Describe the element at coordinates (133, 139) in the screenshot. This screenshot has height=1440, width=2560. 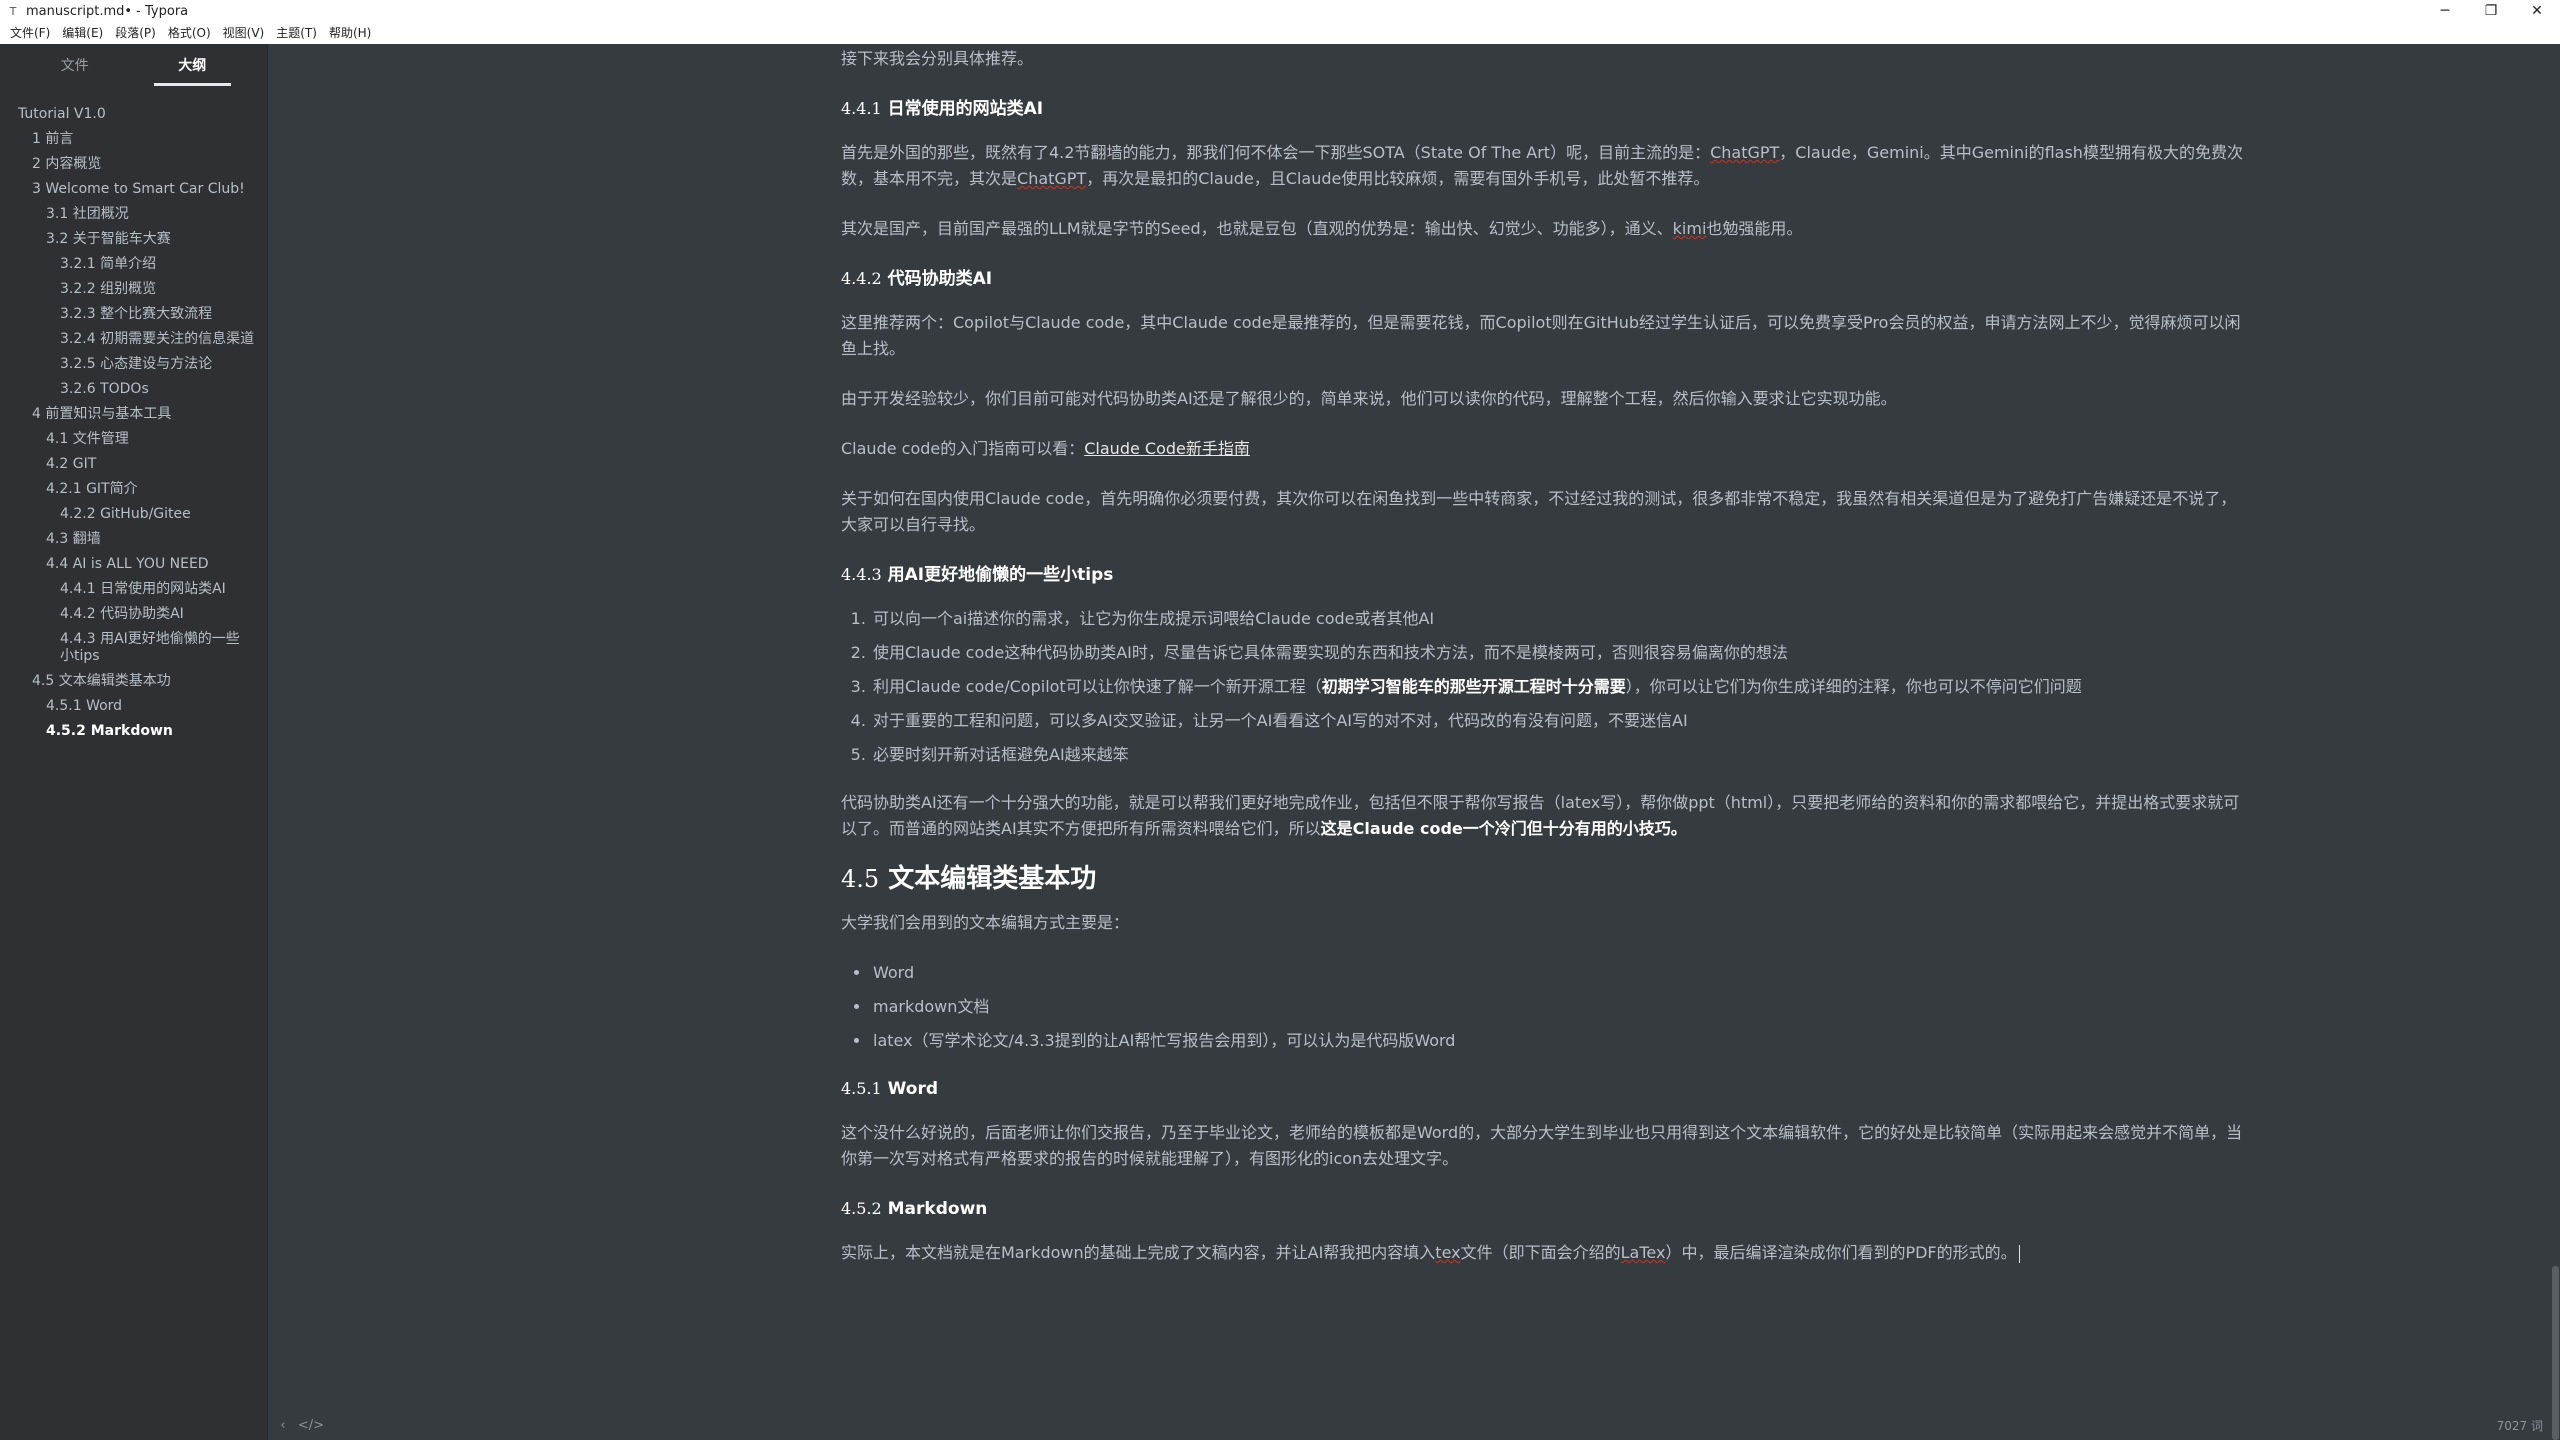
I see `outline-item: 1 前言` at that location.